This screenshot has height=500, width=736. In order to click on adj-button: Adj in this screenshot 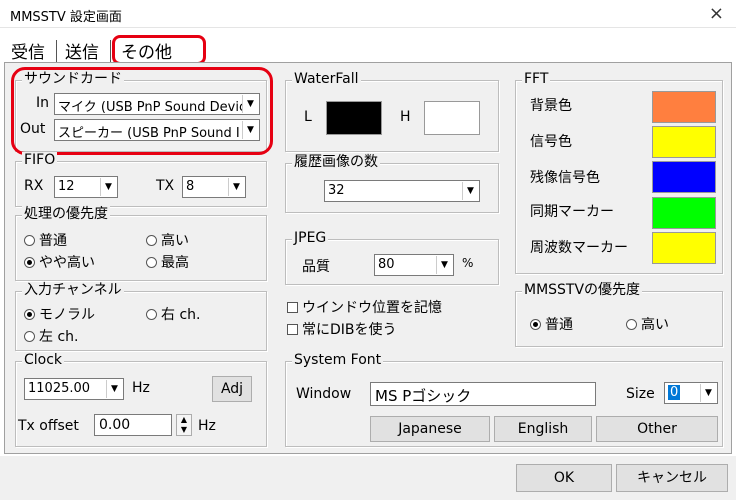, I will do `click(232, 389)`.